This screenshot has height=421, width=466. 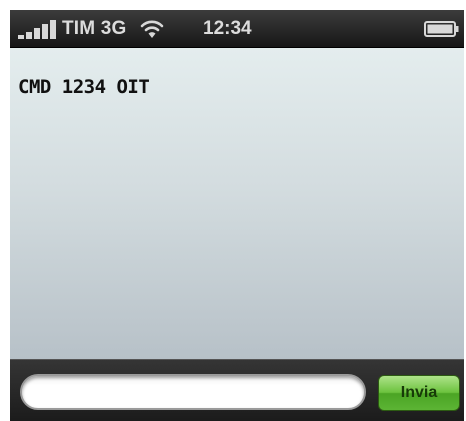 I want to click on clock: 12:34, so click(x=227, y=28).